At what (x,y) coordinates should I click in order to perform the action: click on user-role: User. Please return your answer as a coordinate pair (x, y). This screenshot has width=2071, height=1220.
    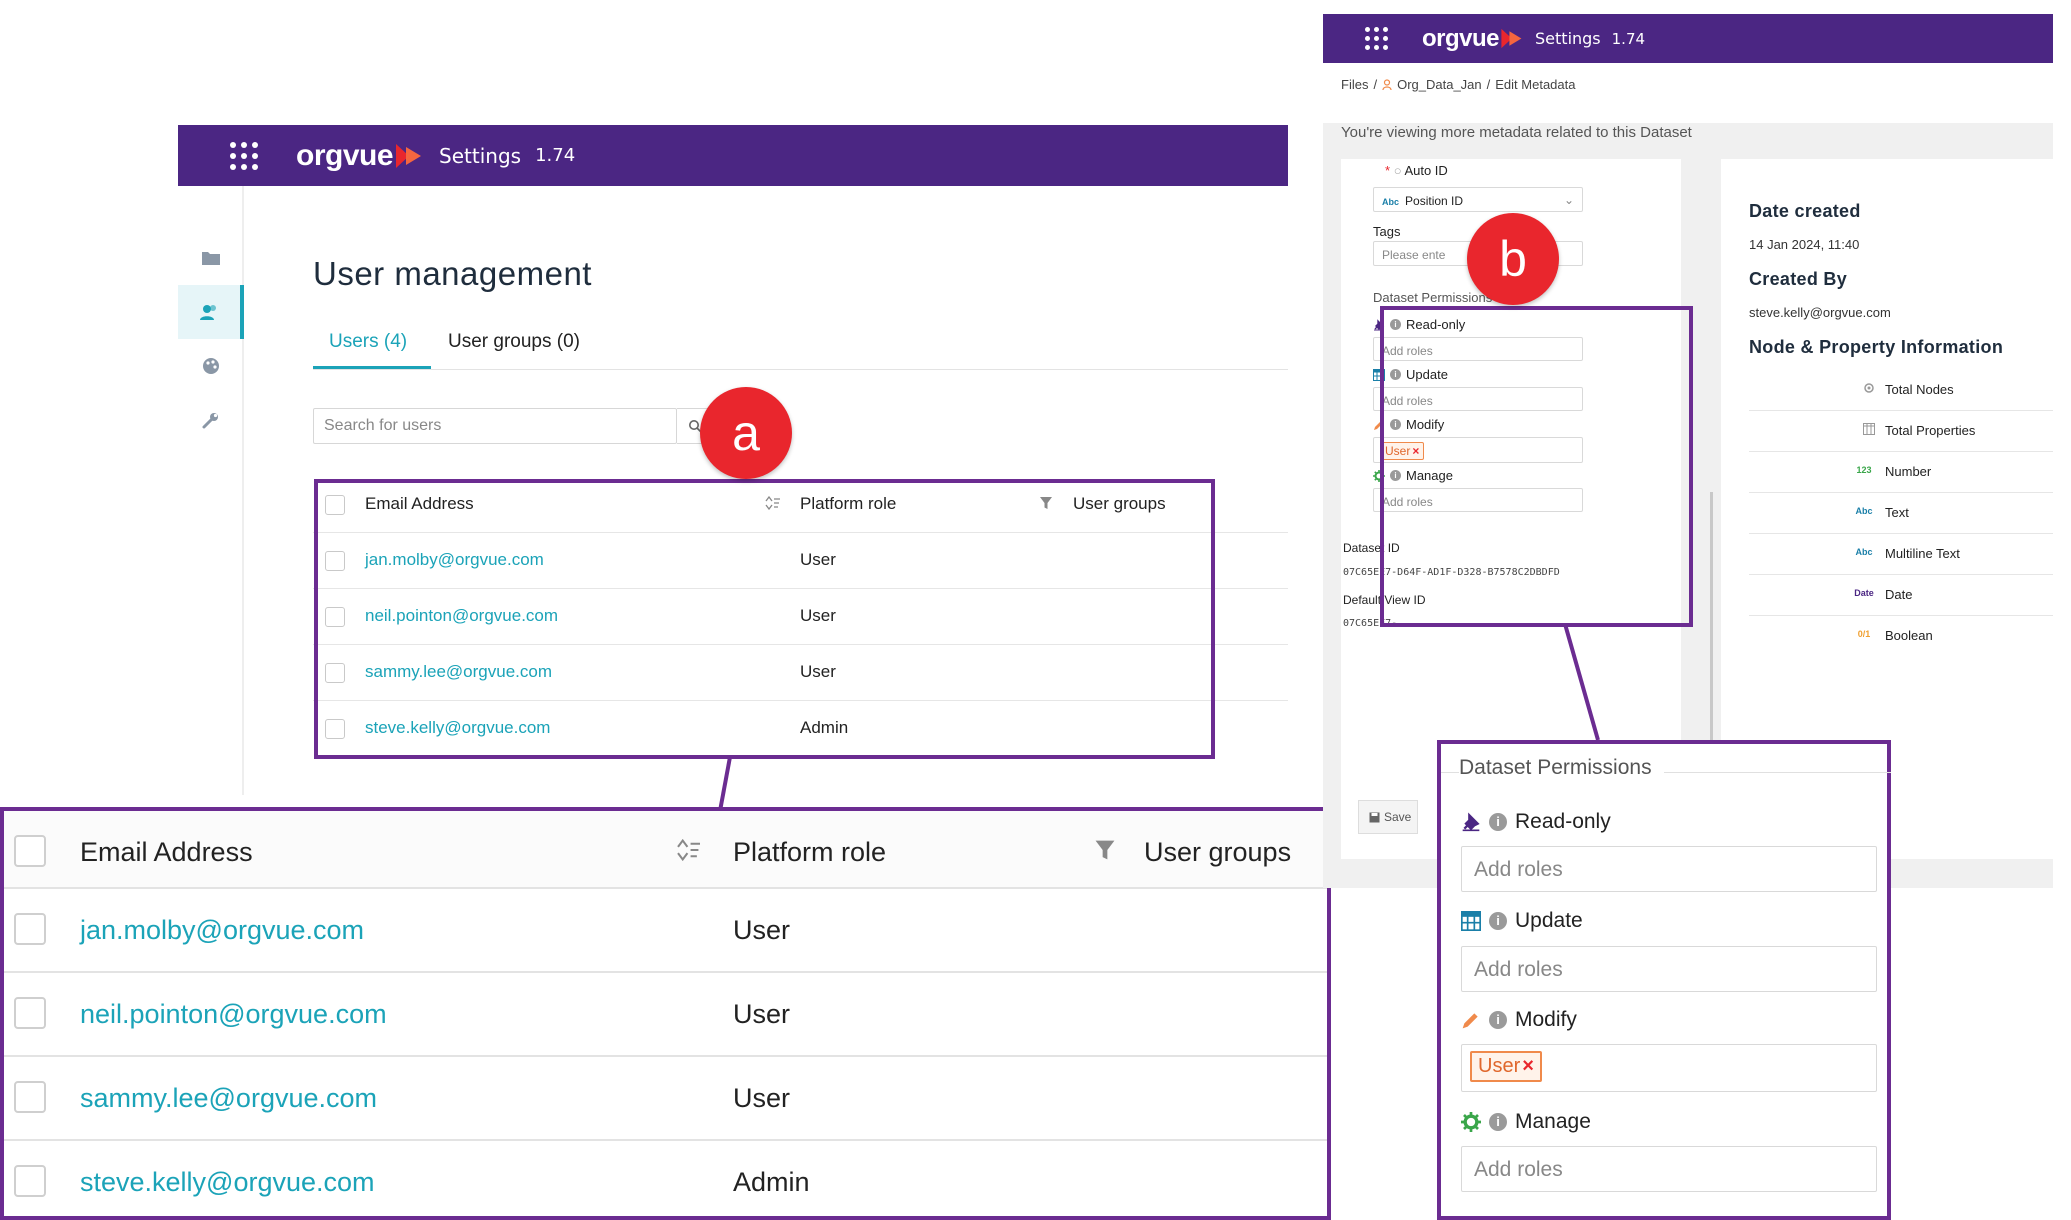
    Looking at the image, I should click on (762, 1014).